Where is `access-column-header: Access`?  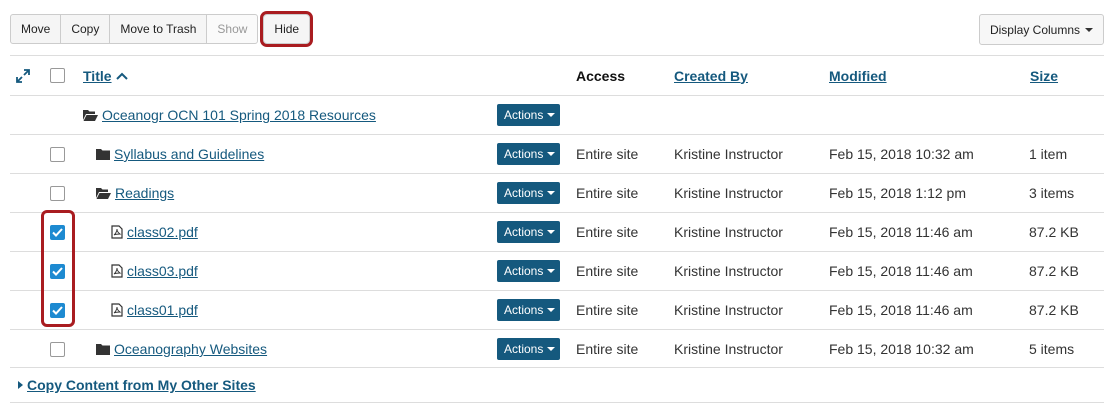
access-column-header: Access is located at coordinates (601, 75).